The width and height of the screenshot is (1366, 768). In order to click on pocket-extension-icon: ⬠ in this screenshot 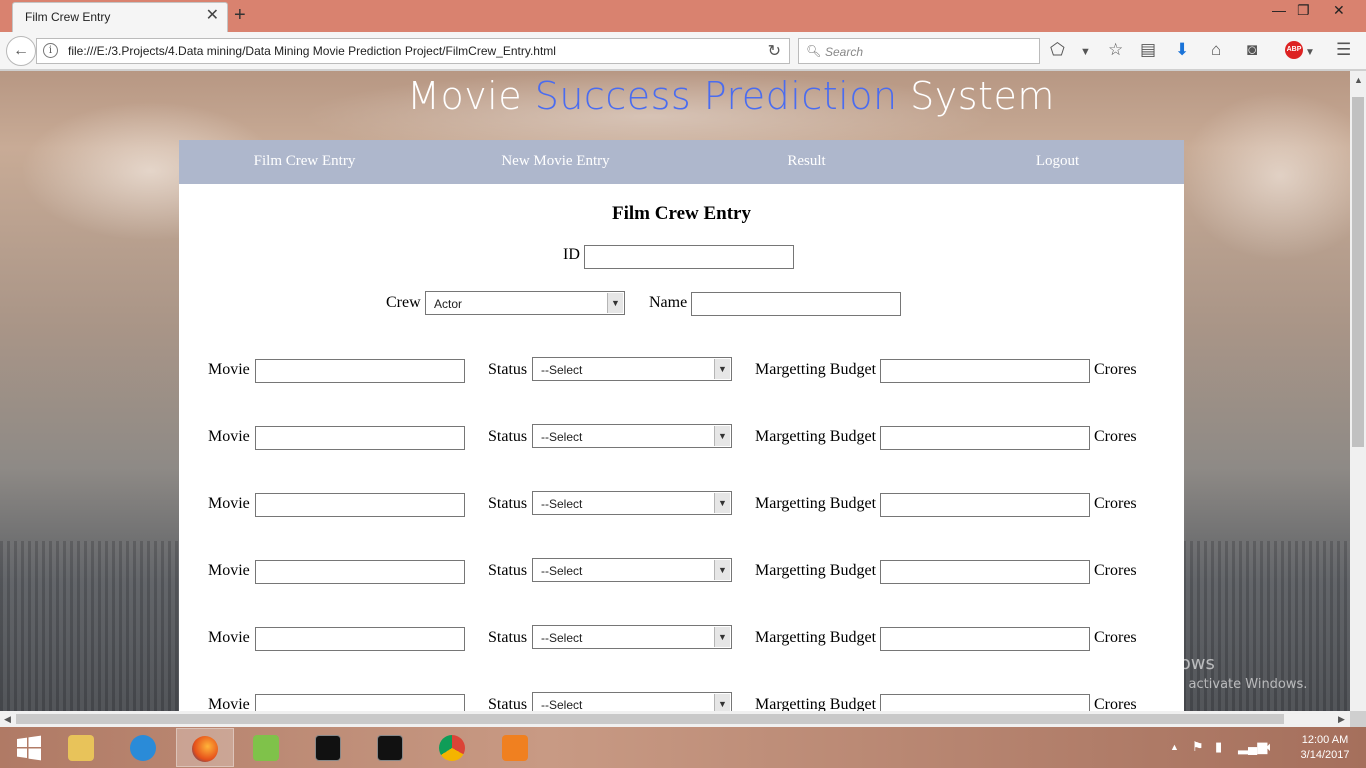, I will do `click(1057, 50)`.